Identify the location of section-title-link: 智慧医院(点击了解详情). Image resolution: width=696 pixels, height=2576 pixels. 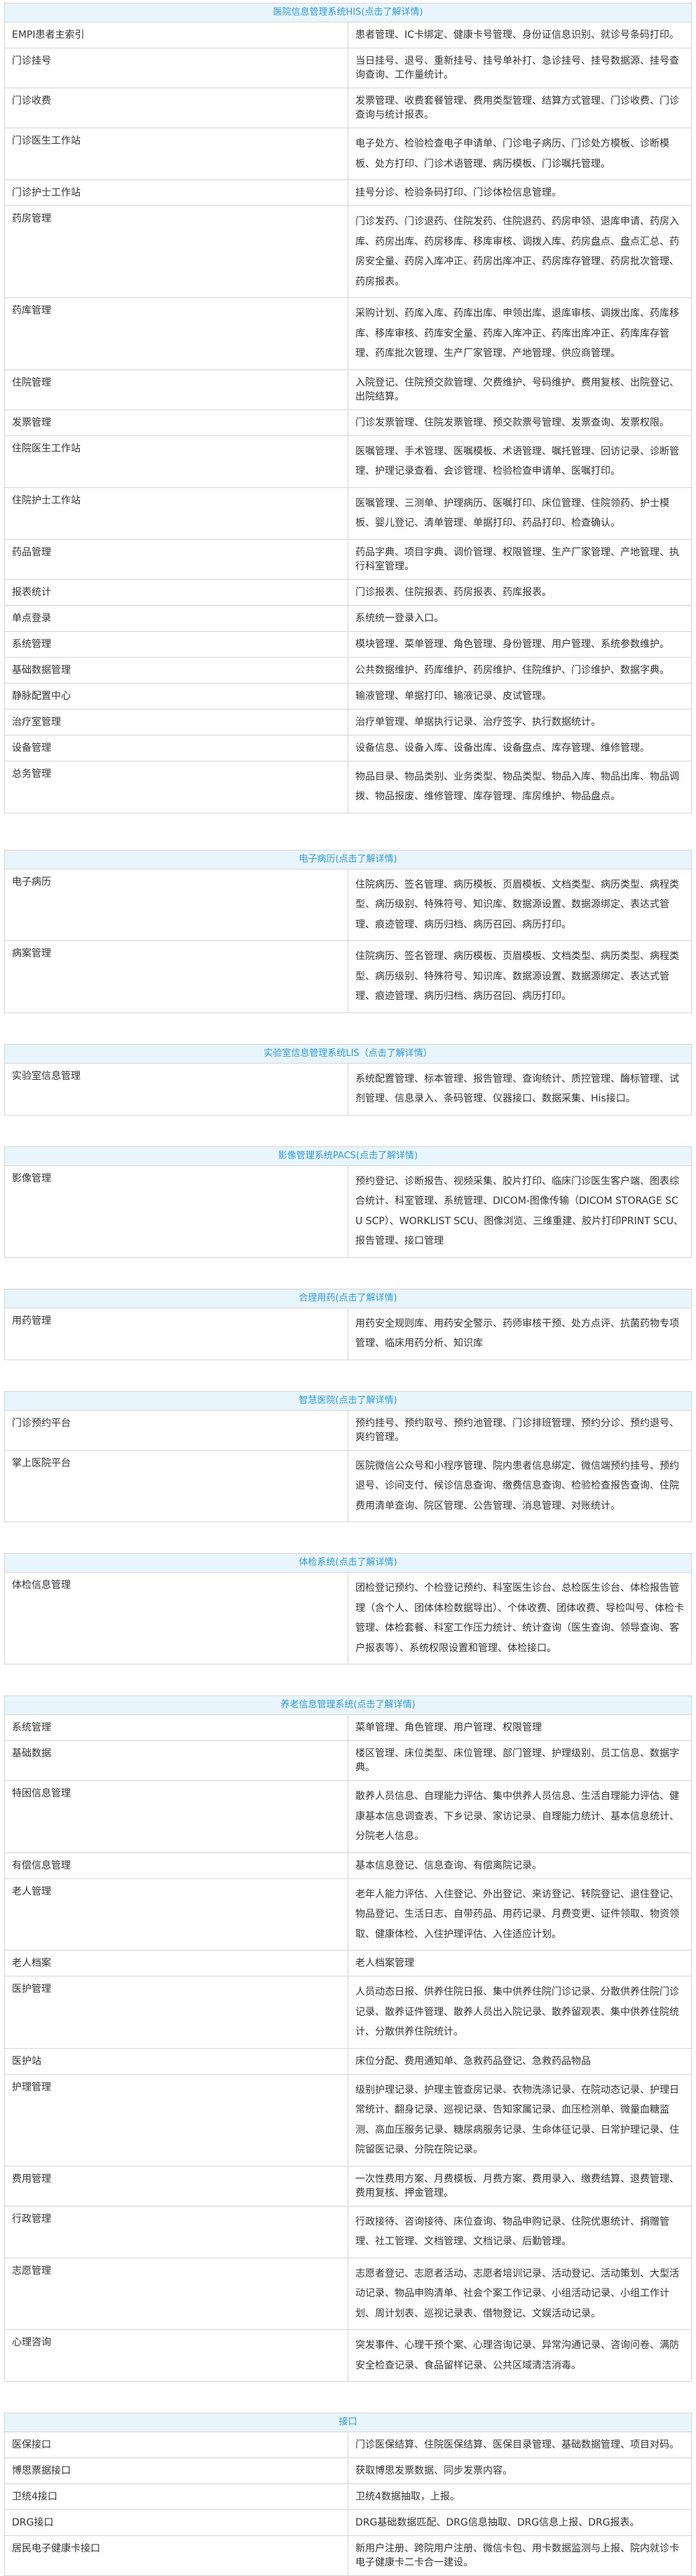
(348, 1400).